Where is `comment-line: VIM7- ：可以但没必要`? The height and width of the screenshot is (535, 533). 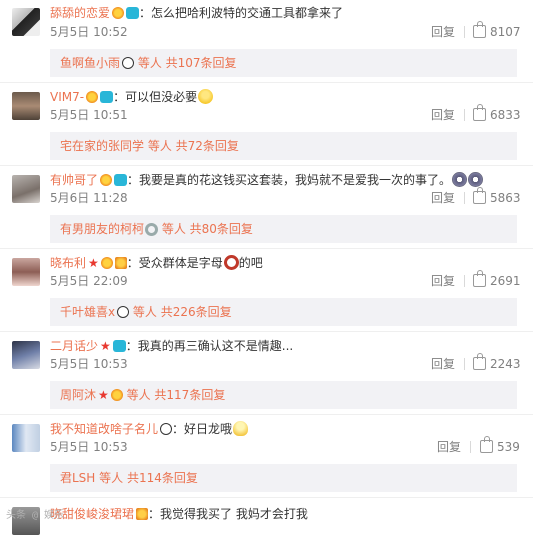
comment-line: VIM7- ：可以但没必要 is located at coordinates (132, 97).